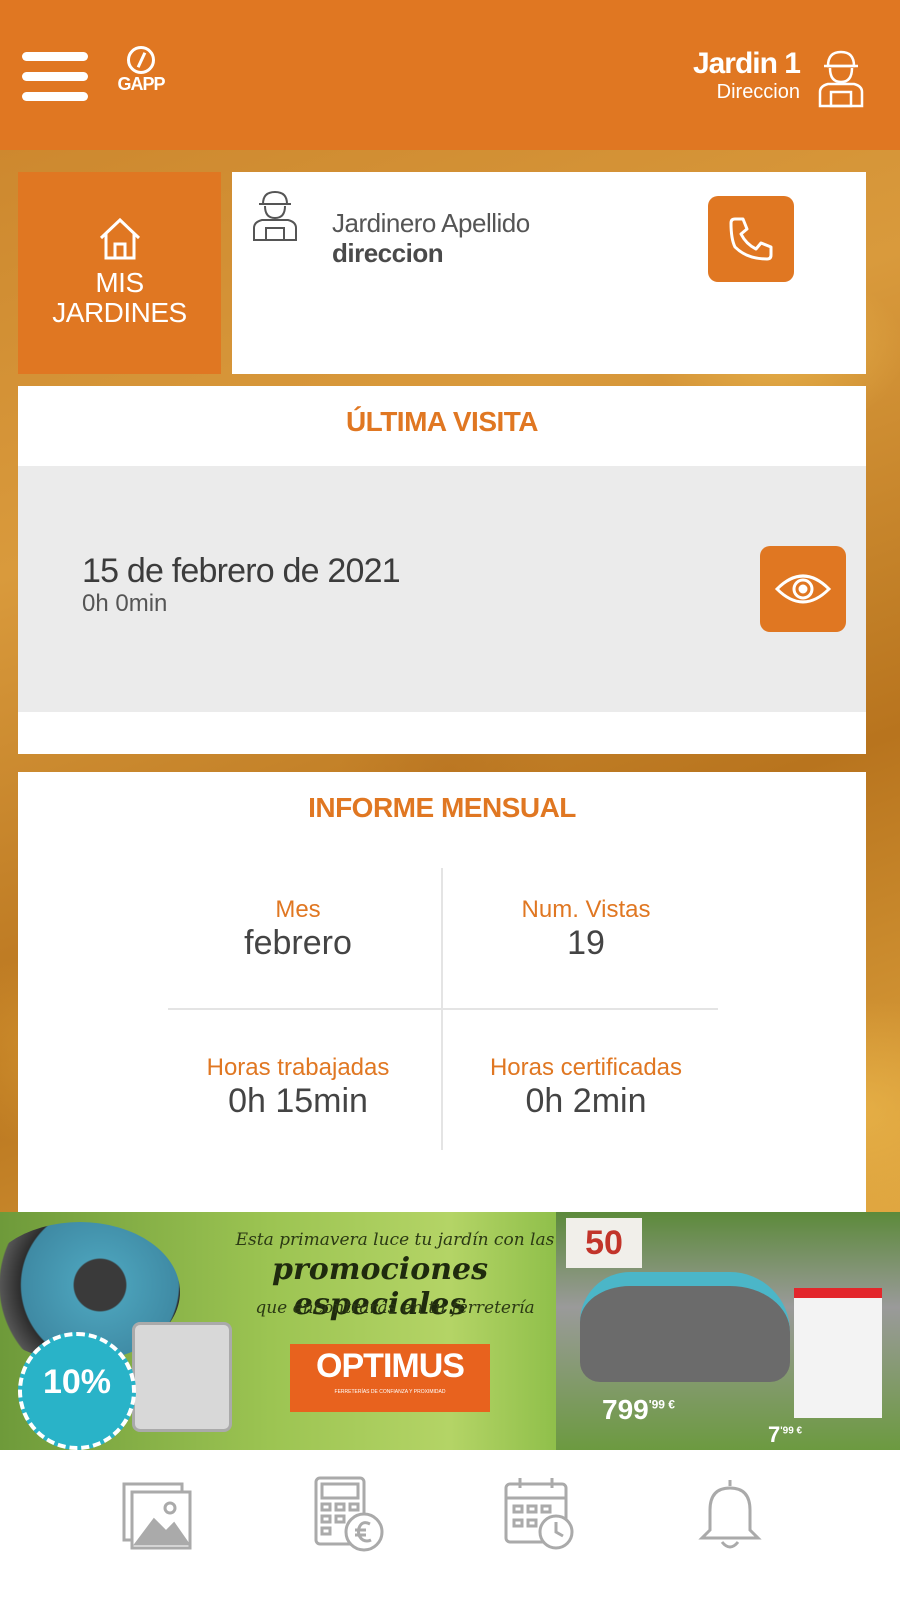 This screenshot has width=900, height=1598. Describe the element at coordinates (758, 92) in the screenshot. I see `garden-subtitle: Direccion` at that location.